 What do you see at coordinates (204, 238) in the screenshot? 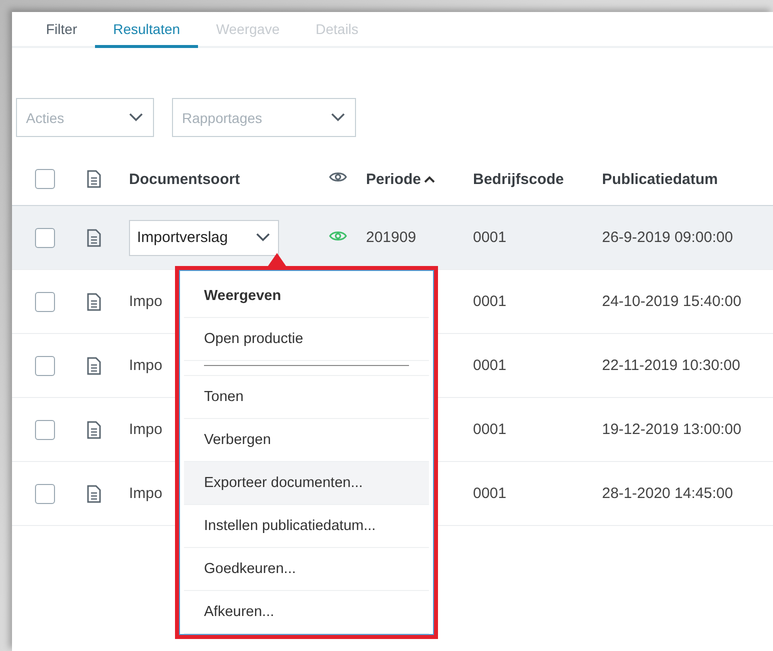
I see `document-type-dropdown: Importverslag` at bounding box center [204, 238].